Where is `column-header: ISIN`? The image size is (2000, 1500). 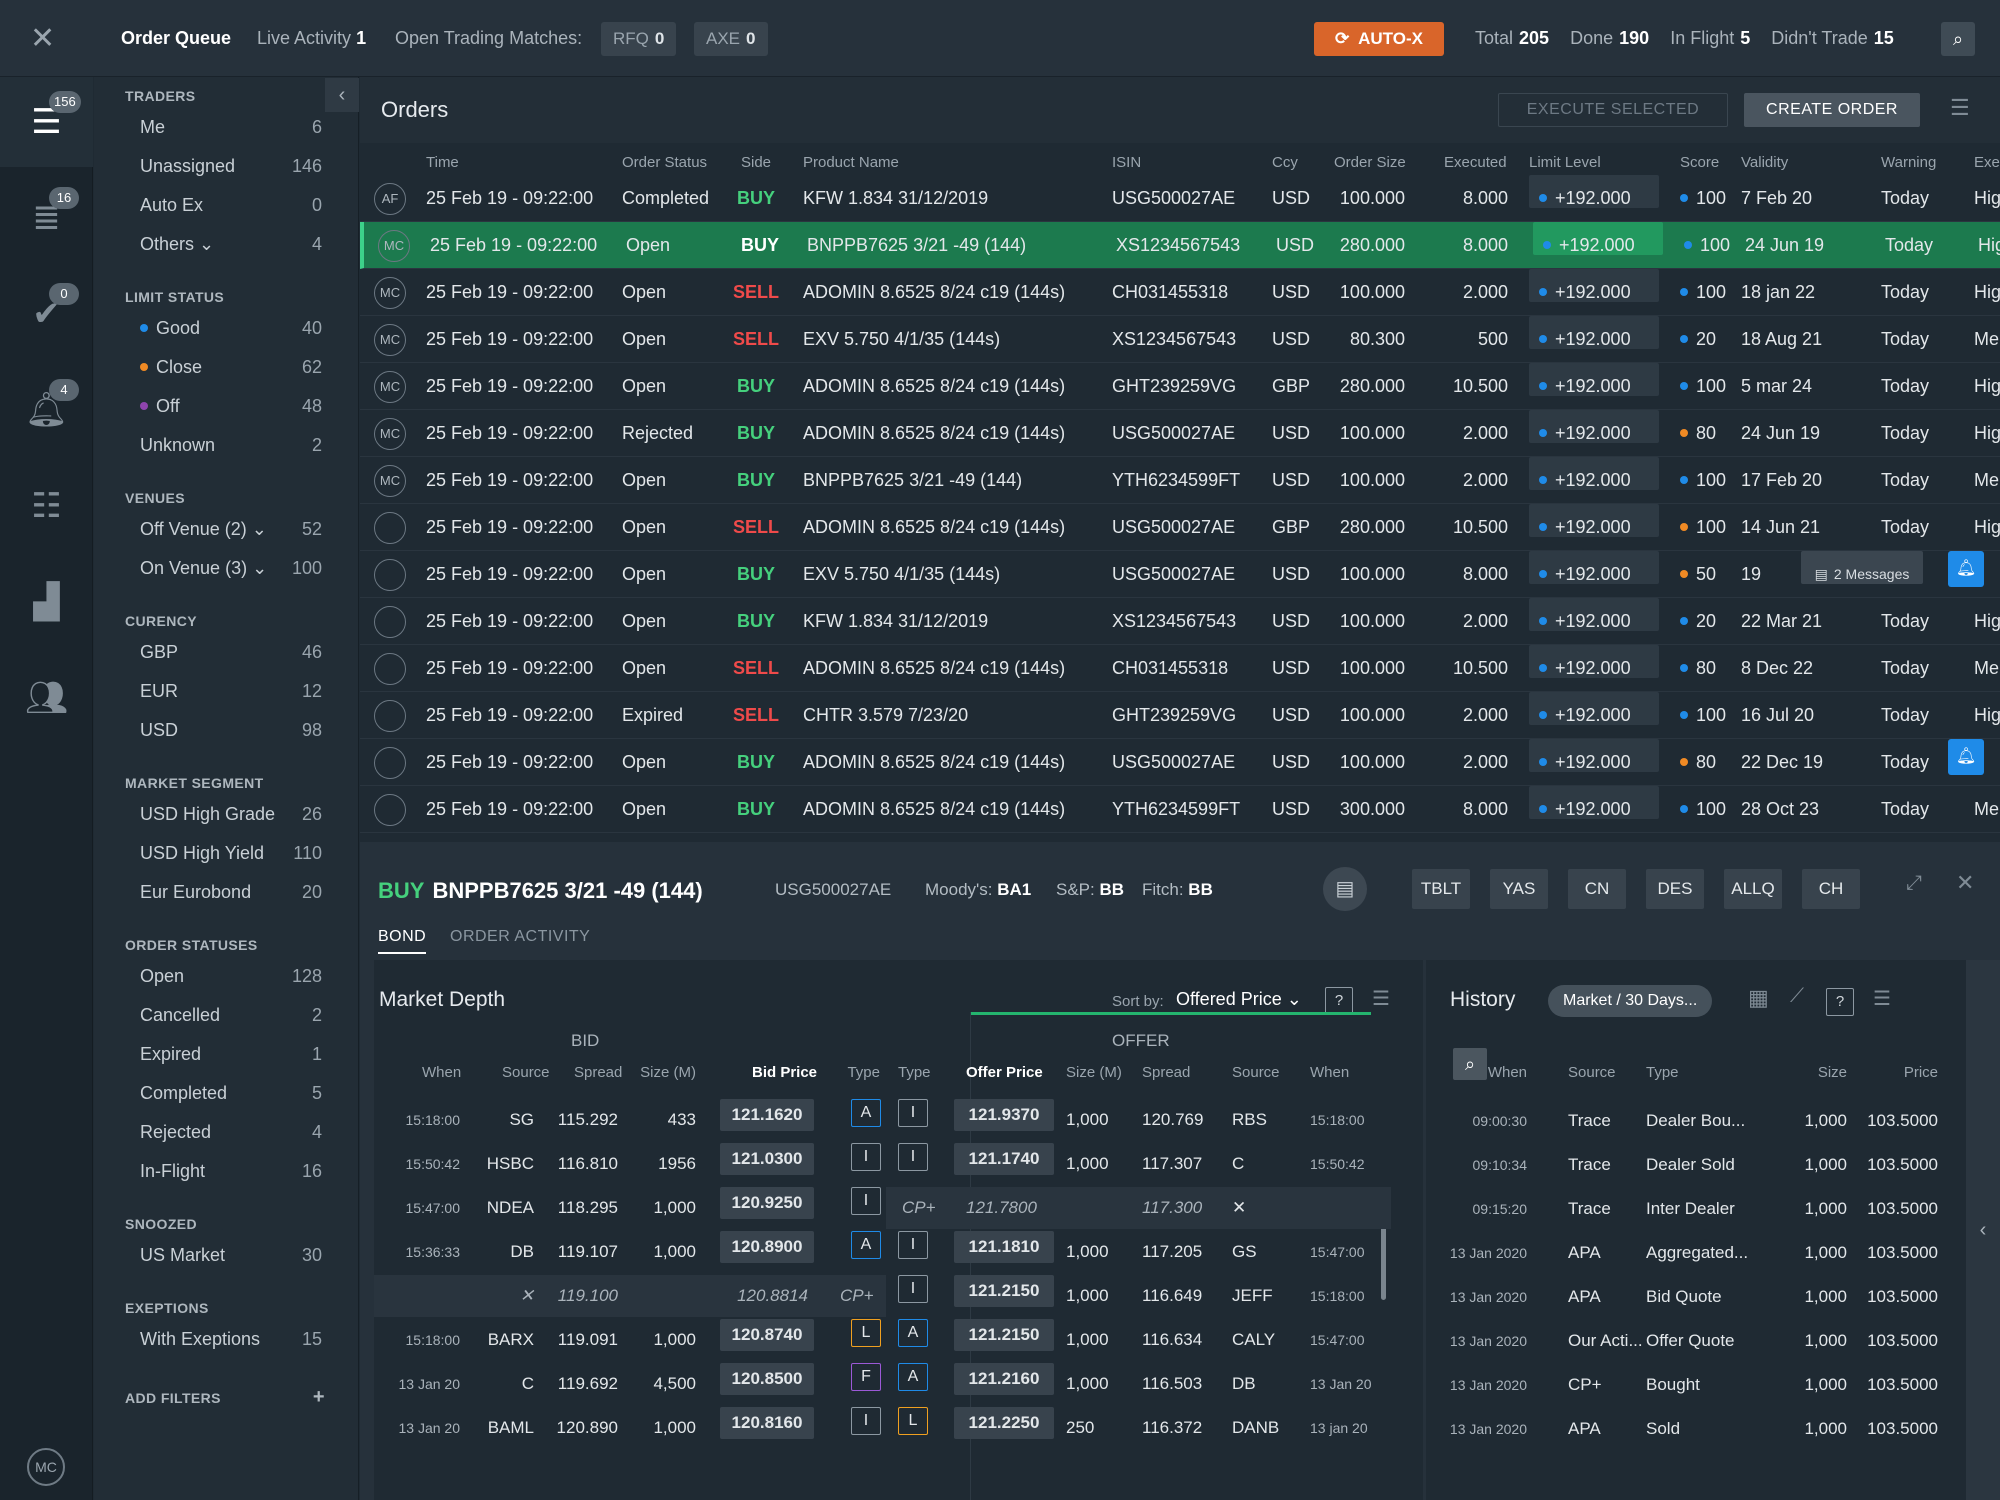 column-header: ISIN is located at coordinates (1126, 162).